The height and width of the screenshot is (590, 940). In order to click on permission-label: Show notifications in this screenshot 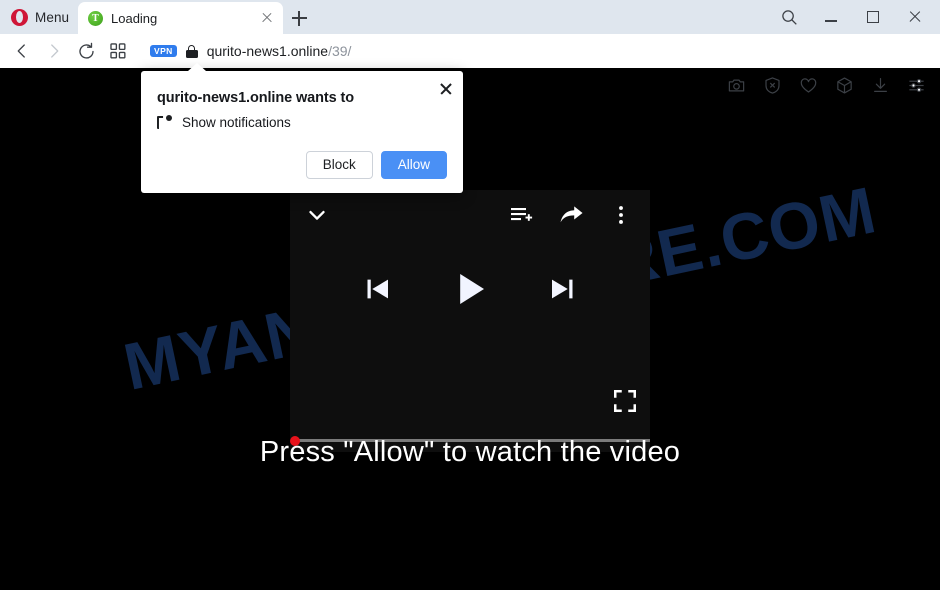, I will do `click(236, 122)`.